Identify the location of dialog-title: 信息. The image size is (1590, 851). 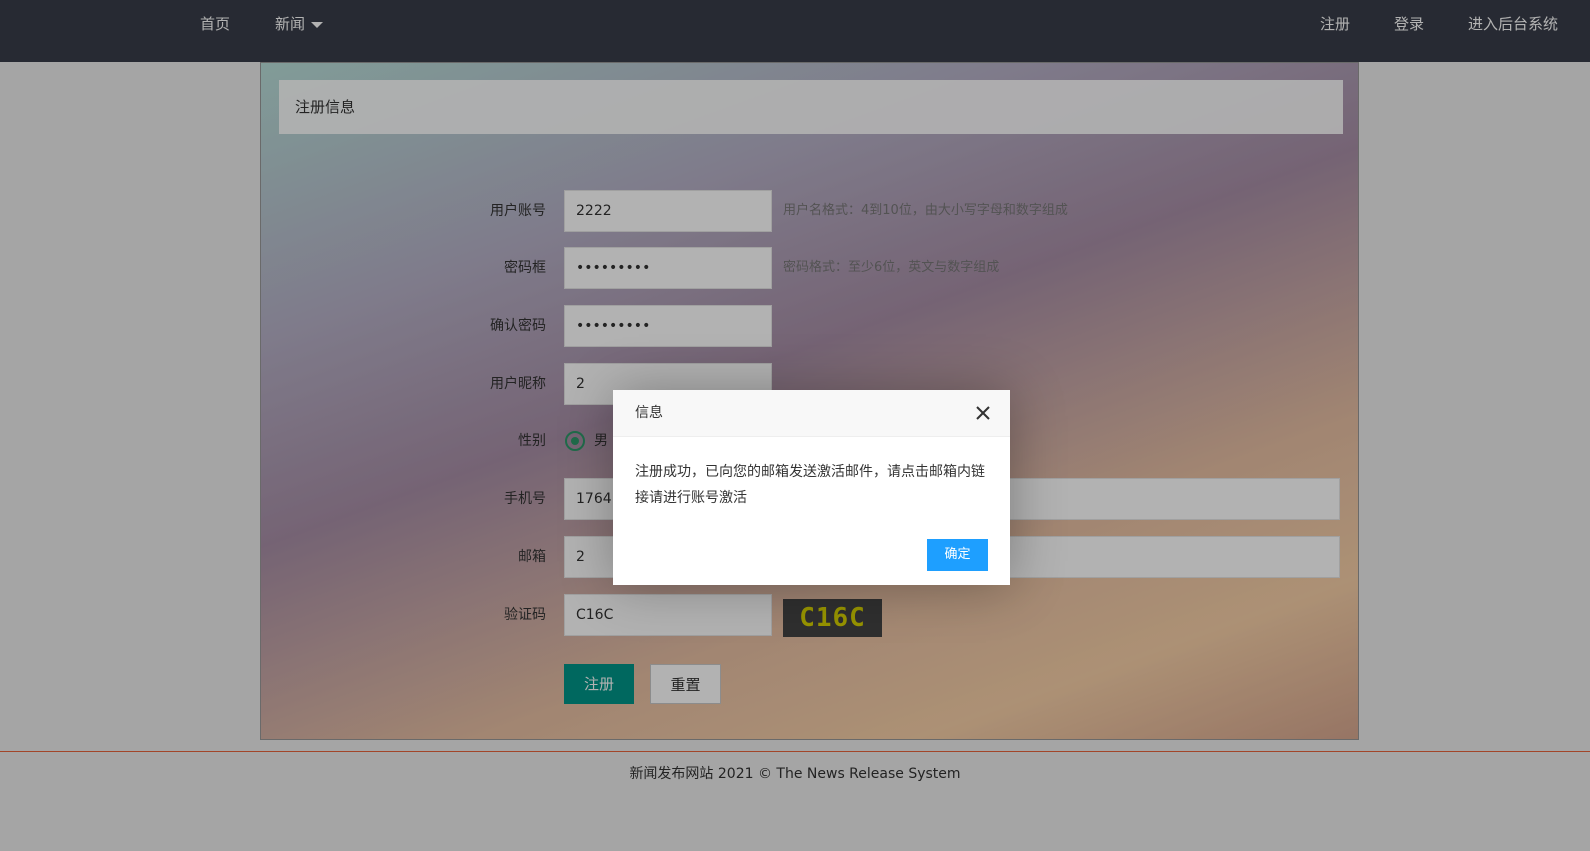
(649, 413).